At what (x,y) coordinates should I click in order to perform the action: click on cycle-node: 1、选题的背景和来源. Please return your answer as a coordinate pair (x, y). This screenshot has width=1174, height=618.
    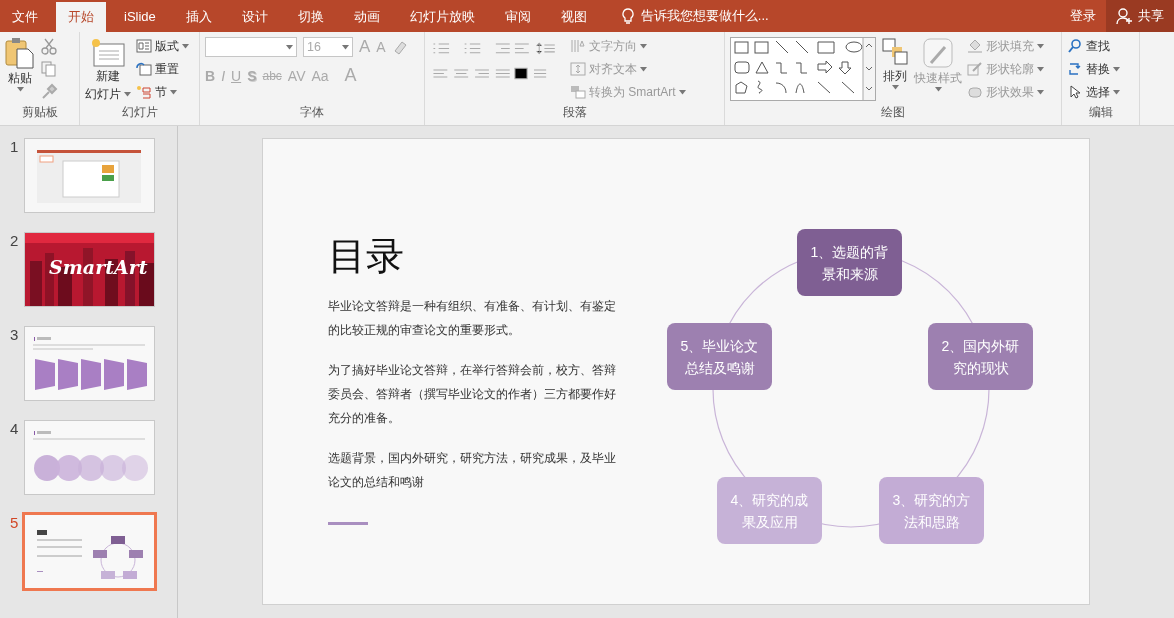
    Looking at the image, I should click on (849, 262).